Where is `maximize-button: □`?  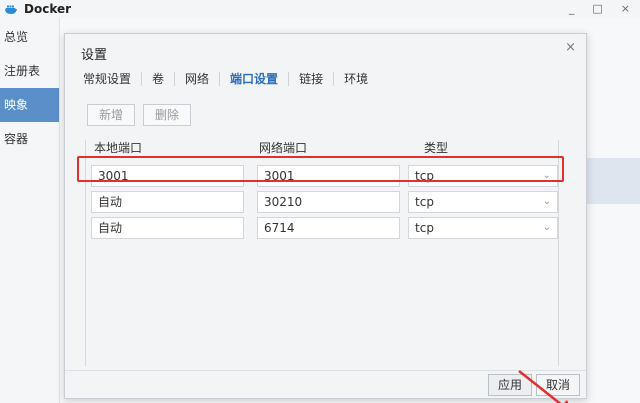
maximize-button: □ is located at coordinates (597, 9).